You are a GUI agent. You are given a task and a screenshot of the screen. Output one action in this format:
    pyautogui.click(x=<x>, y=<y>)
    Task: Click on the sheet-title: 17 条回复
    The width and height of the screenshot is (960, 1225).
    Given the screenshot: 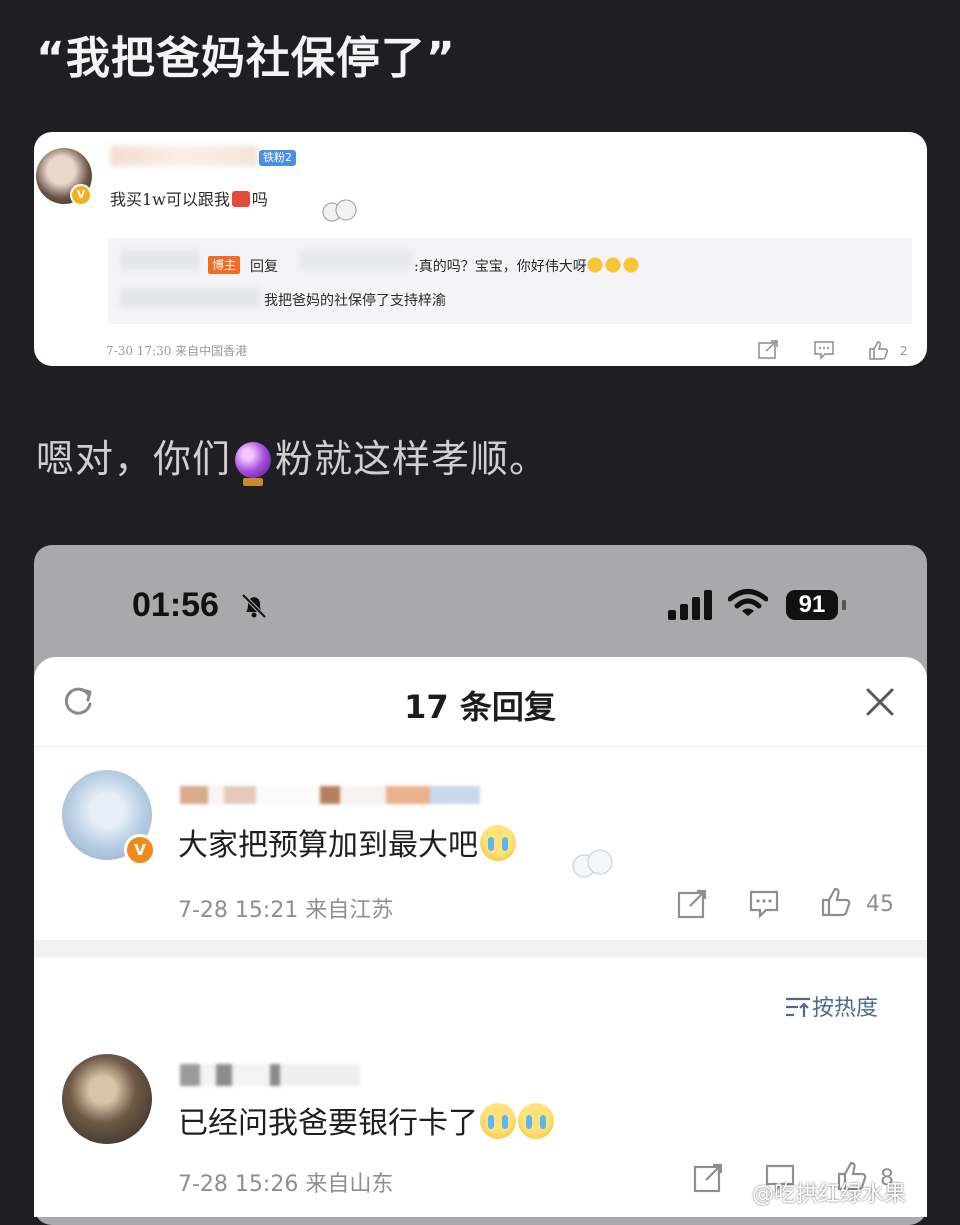 What is the action you would take?
    pyautogui.click(x=480, y=707)
    